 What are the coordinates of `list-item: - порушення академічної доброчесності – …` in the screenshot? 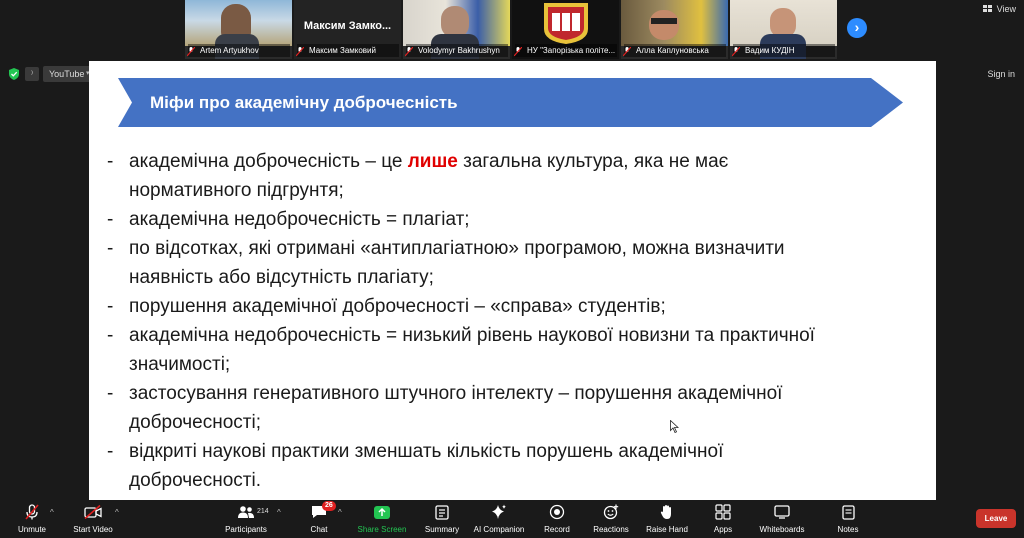 It's located at (386, 306).